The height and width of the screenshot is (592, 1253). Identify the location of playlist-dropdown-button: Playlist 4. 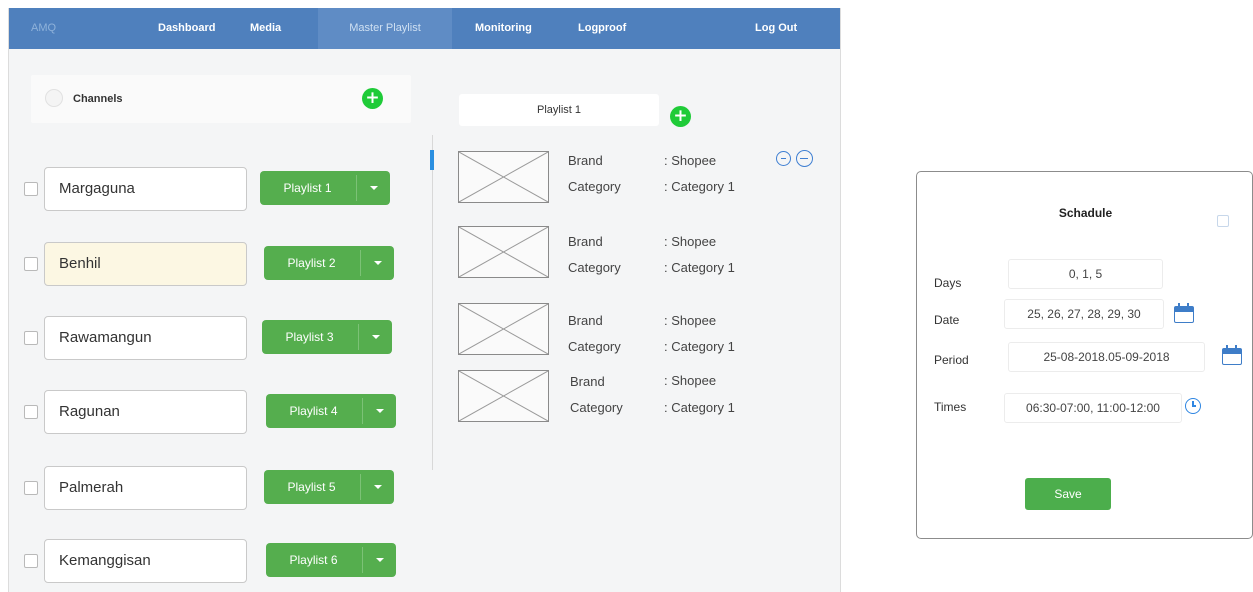
(331, 411).